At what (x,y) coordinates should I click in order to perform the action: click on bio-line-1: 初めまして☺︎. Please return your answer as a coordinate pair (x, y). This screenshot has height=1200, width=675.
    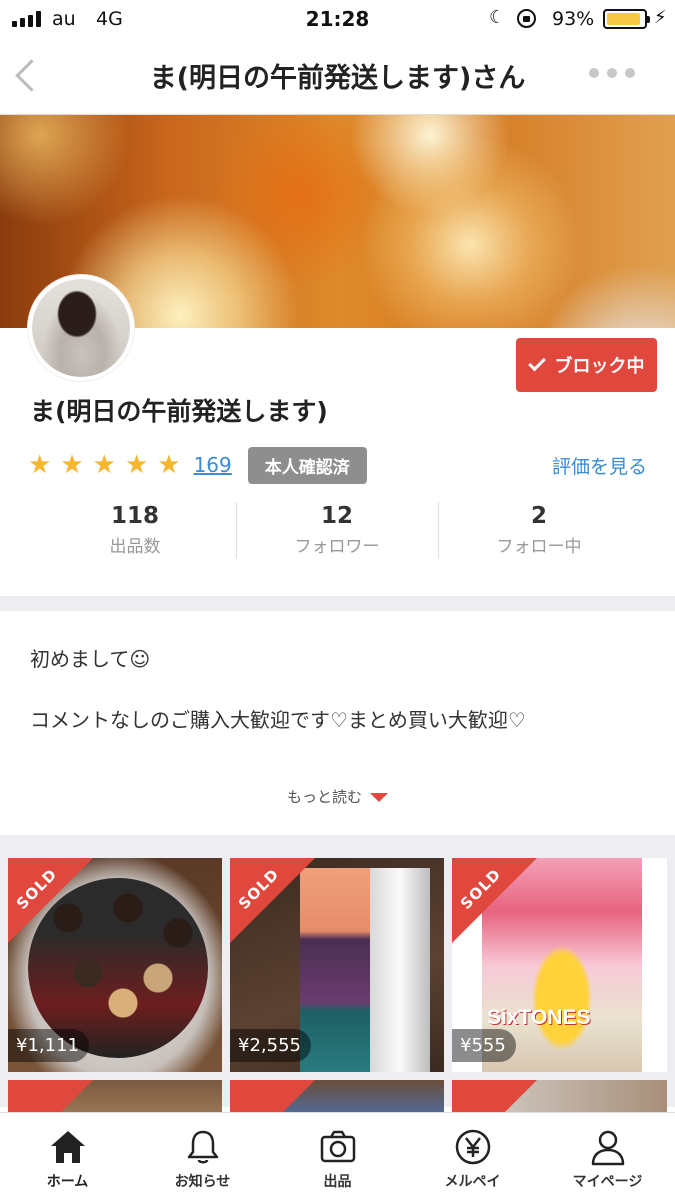
    Looking at the image, I should click on (90, 659).